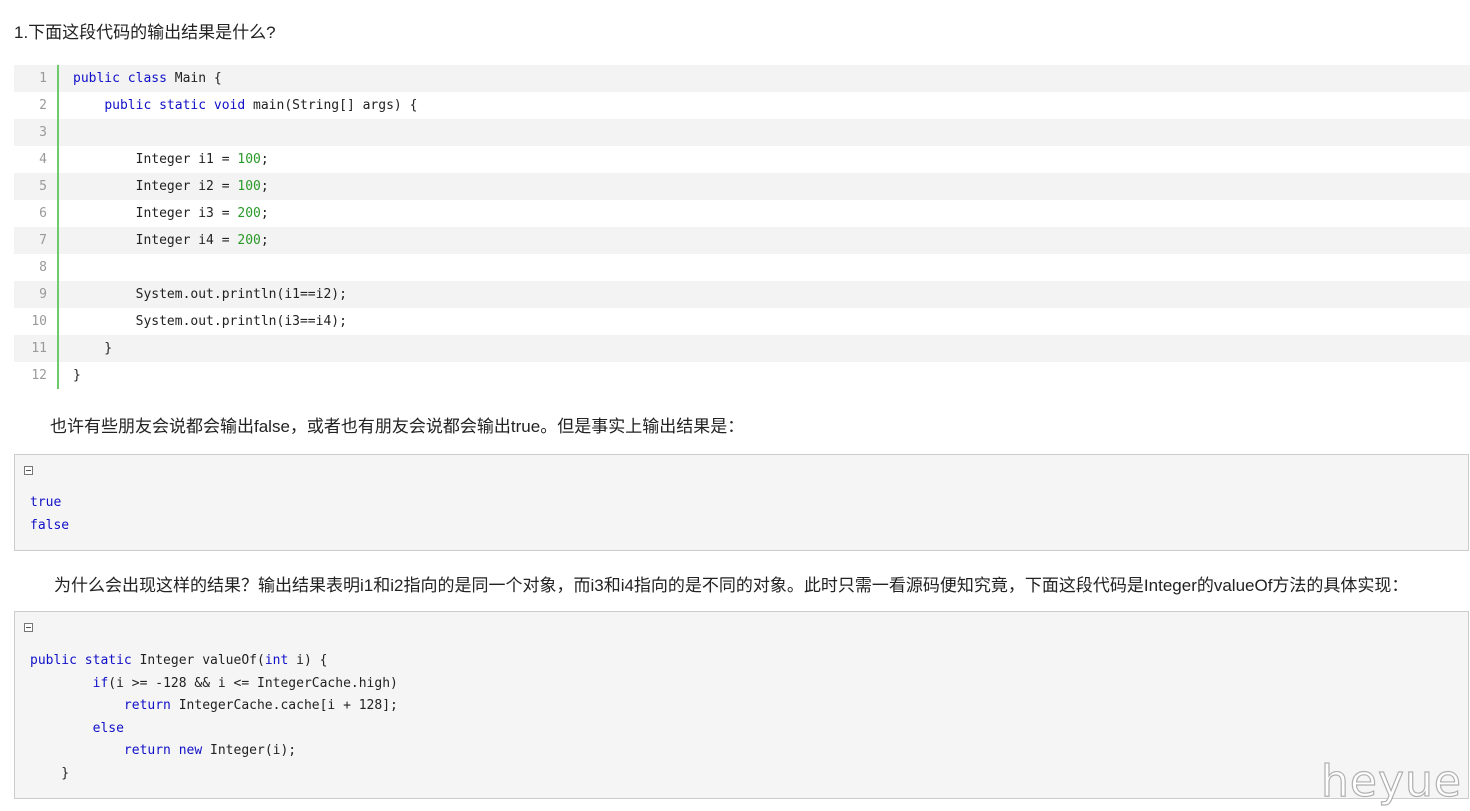  Describe the element at coordinates (1391, 781) in the screenshot. I see `watermark: heyue` at that location.